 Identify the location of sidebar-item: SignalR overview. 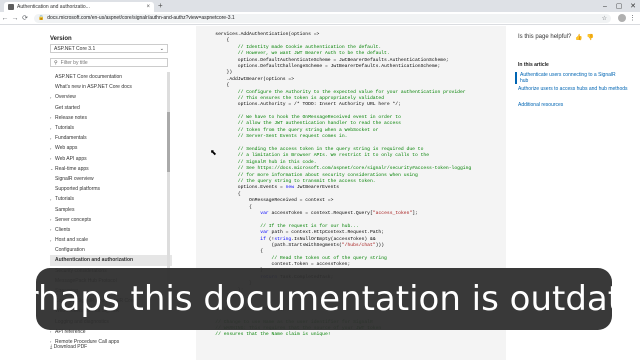
(111, 179).